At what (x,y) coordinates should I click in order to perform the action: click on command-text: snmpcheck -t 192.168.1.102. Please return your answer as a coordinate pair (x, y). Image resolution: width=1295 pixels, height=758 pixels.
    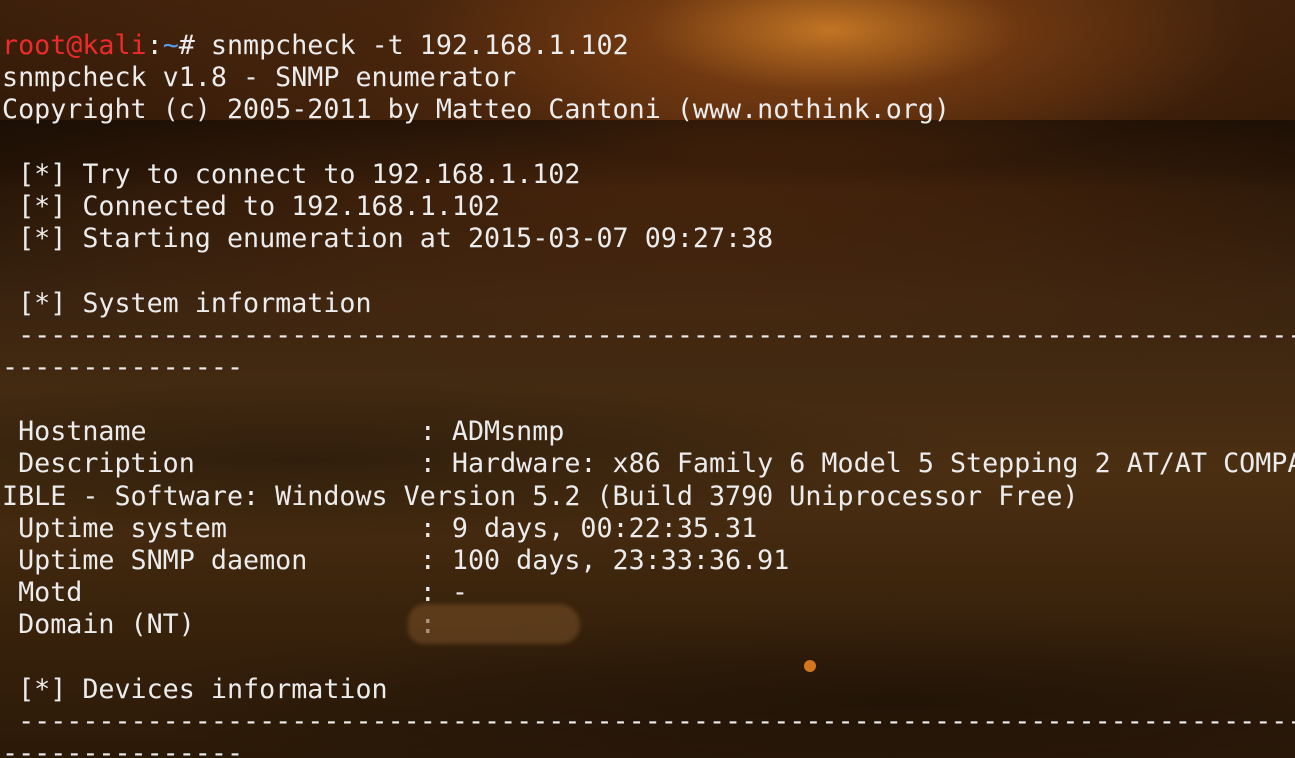
    Looking at the image, I should click on (419, 45).